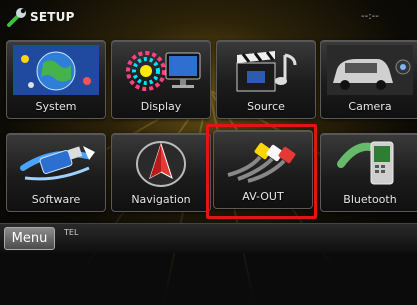  I want to click on tile-software: Software, so click(56, 172).